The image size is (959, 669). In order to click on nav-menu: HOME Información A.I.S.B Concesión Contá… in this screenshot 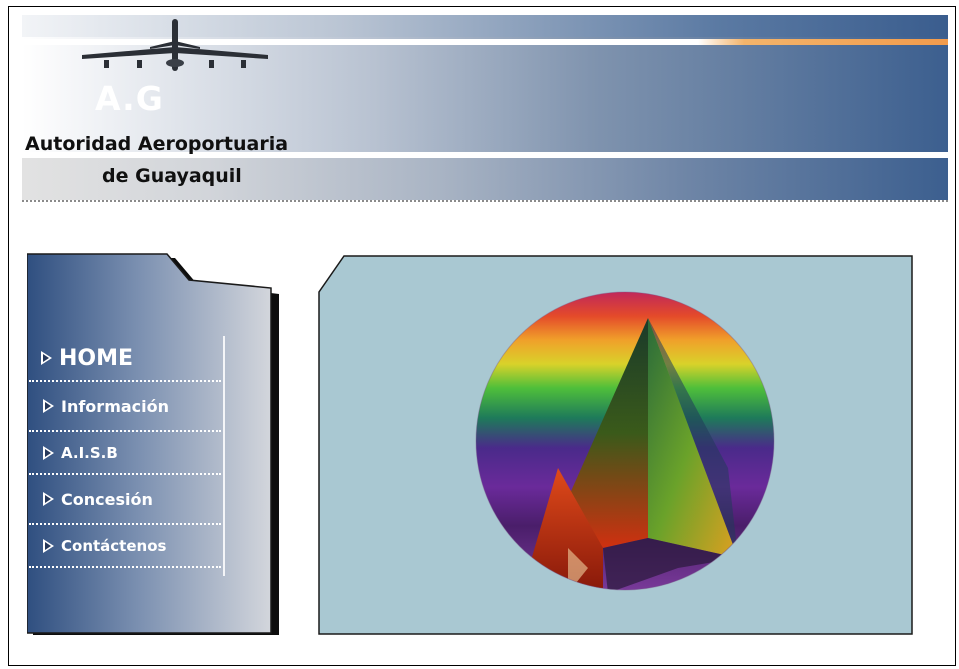, I will do `click(125, 452)`.